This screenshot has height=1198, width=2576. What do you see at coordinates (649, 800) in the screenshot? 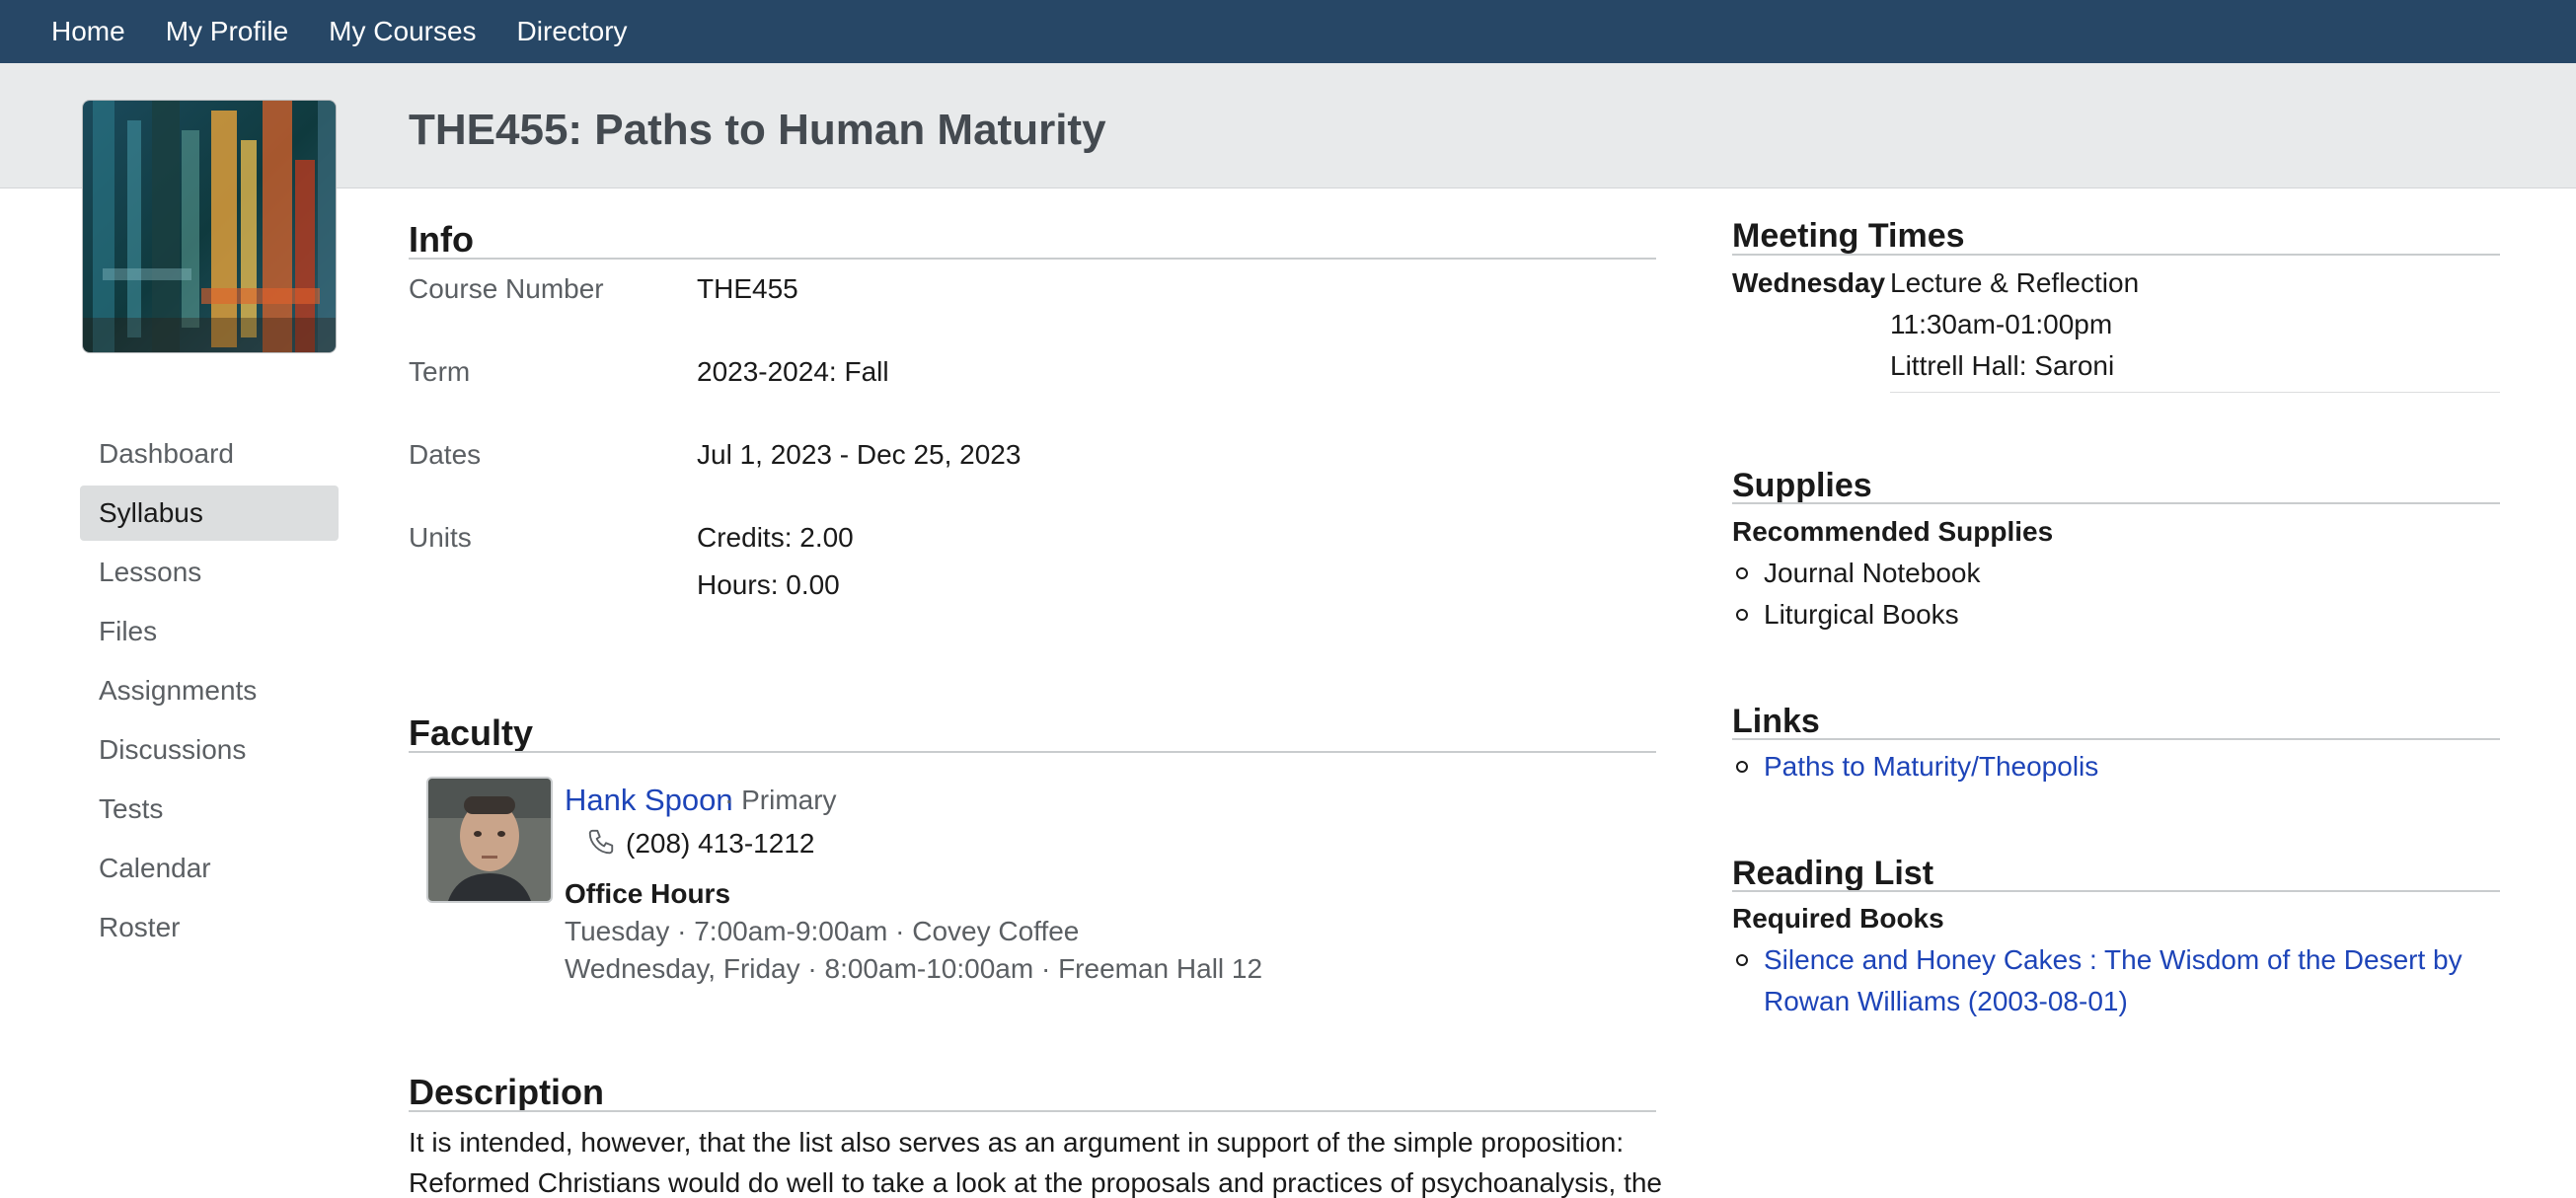
I see `faculty-name-link: Hank Spoon` at bounding box center [649, 800].